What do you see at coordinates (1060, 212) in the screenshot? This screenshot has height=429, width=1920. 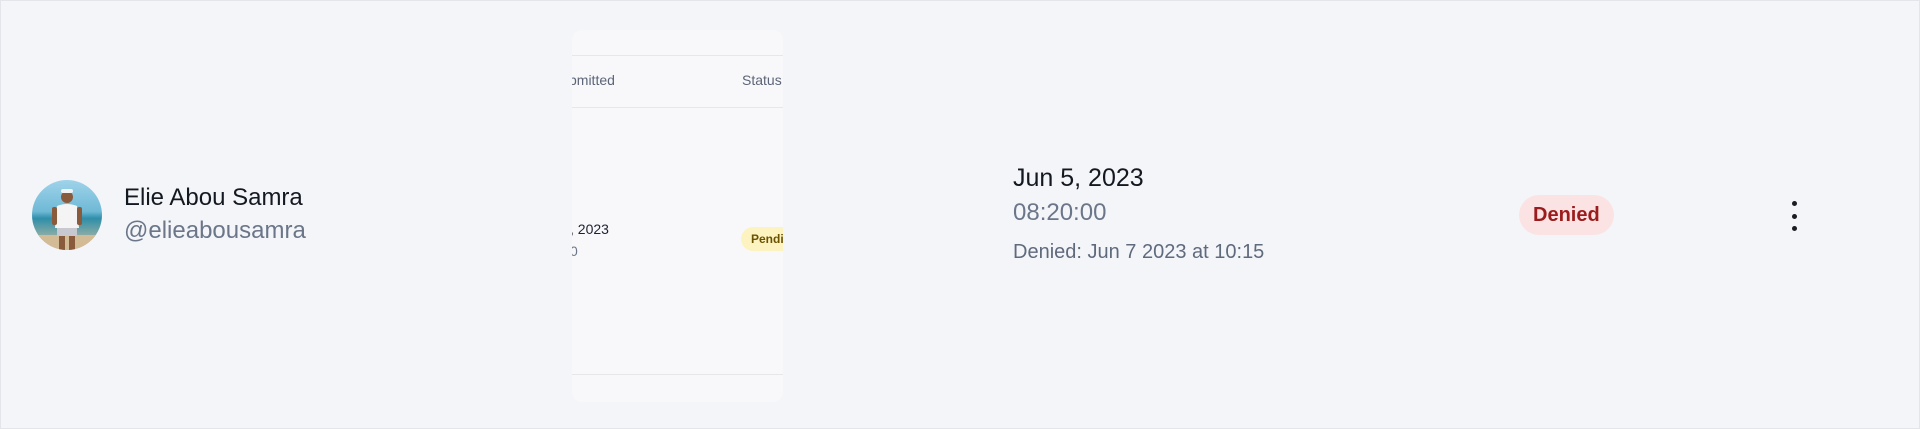 I see `submitted-time: 08:20:00` at bounding box center [1060, 212].